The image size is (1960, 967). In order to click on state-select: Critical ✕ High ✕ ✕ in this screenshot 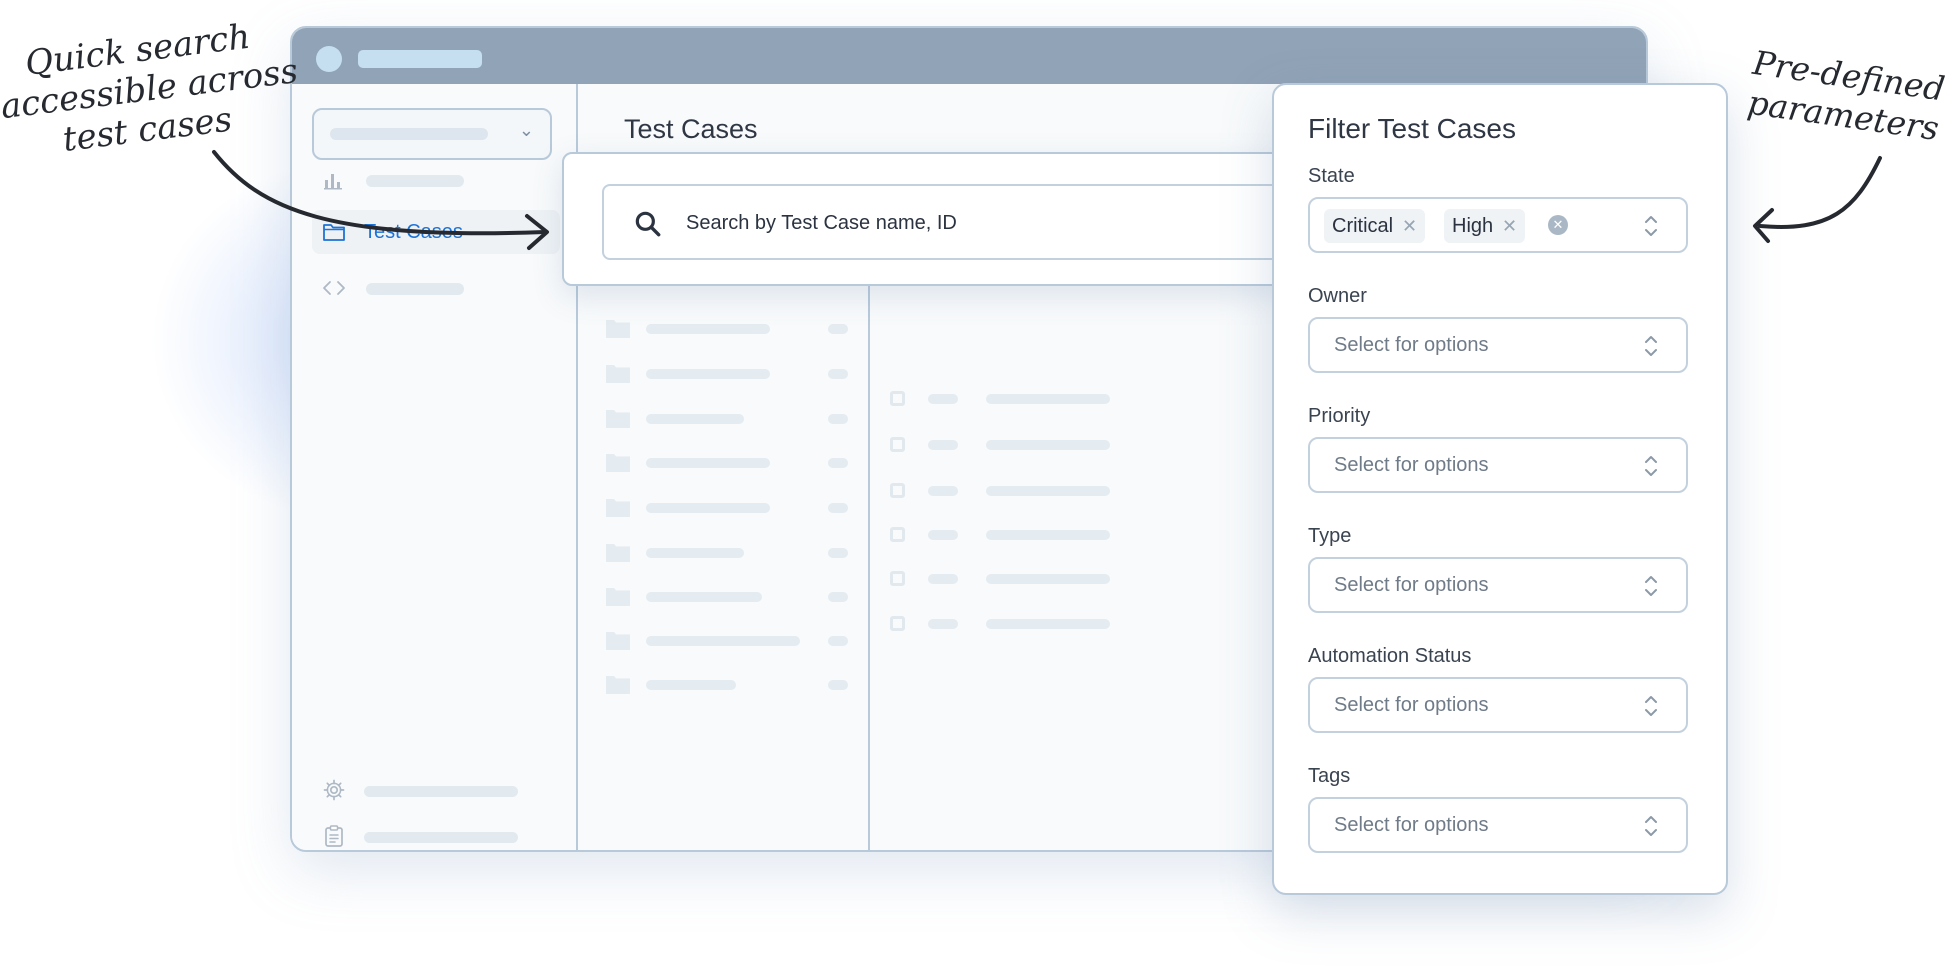, I will do `click(1498, 225)`.